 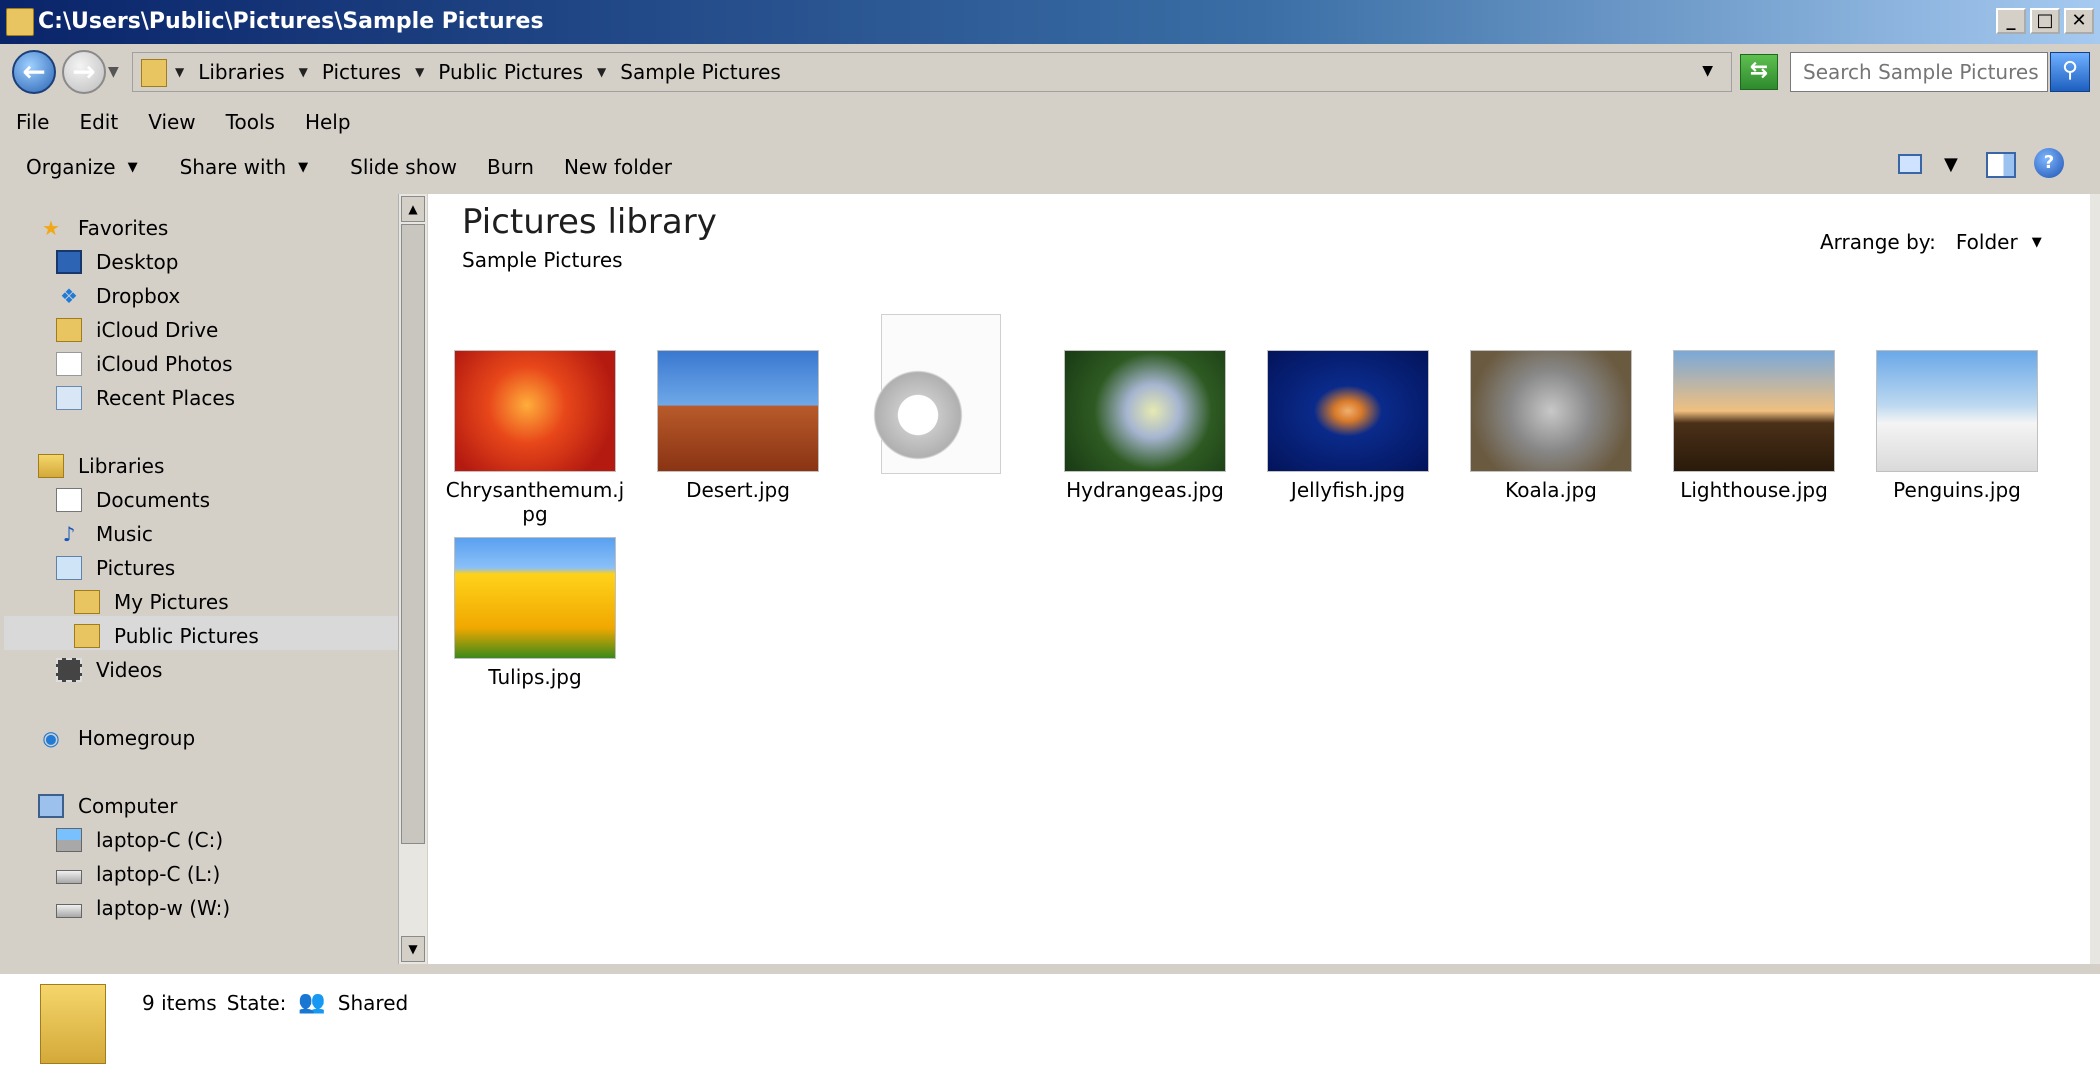 I want to click on homegroup-icon: ◉, so click(x=51, y=738).